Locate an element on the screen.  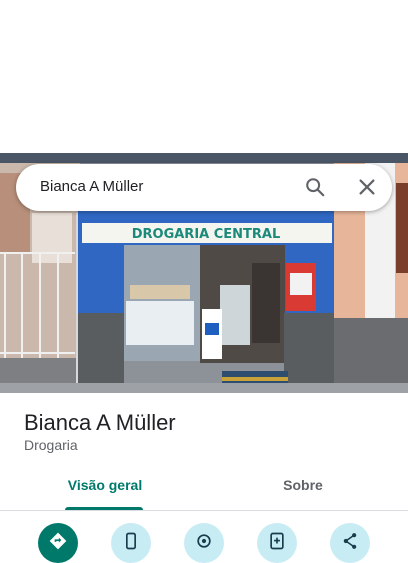
share-icon is located at coordinates (350, 541).